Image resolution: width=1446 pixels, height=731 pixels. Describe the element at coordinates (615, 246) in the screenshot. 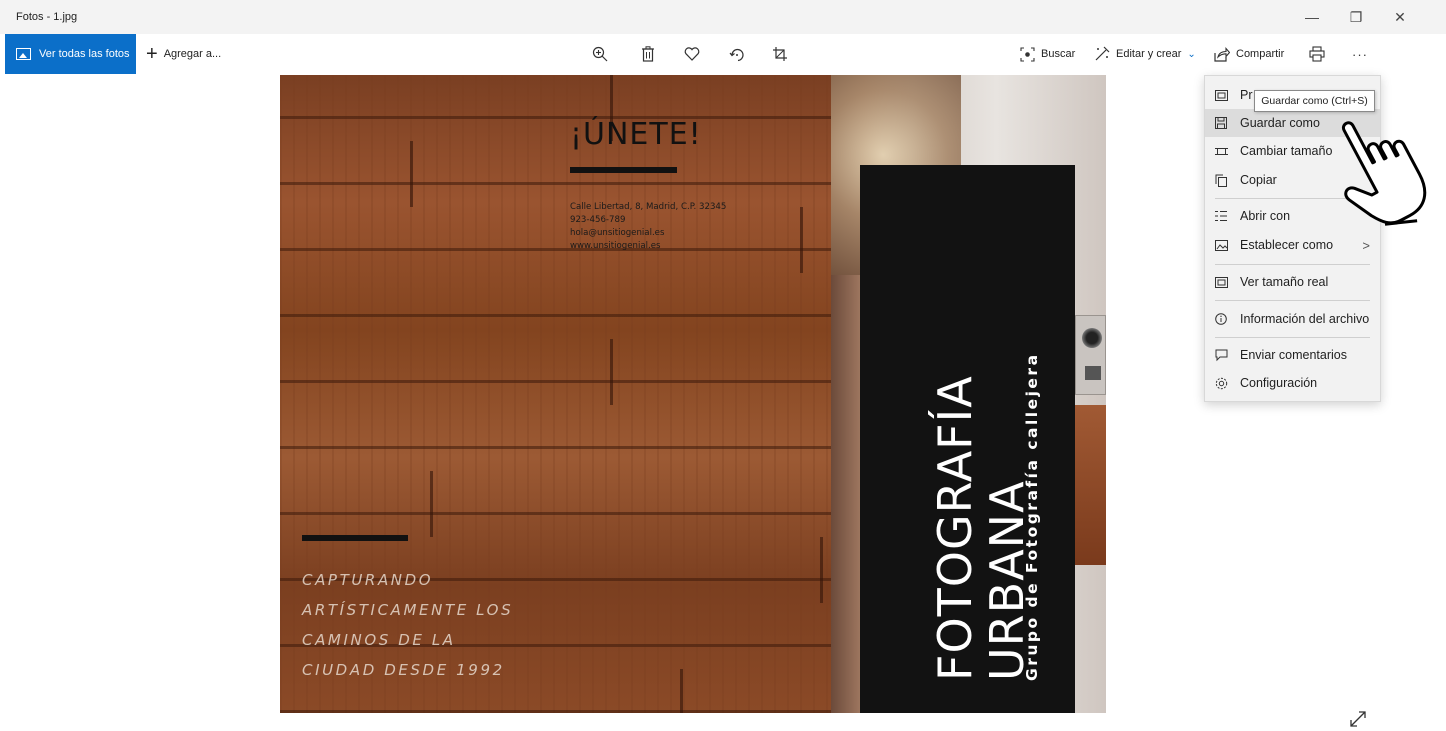

I see `contact-web: www.unsitiogenial.es` at that location.